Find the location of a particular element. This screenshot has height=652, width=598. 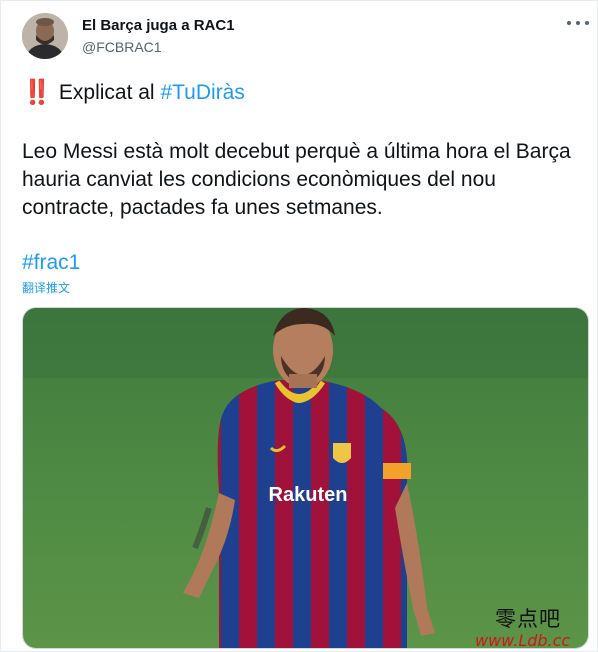

author-avatar is located at coordinates (45, 36).